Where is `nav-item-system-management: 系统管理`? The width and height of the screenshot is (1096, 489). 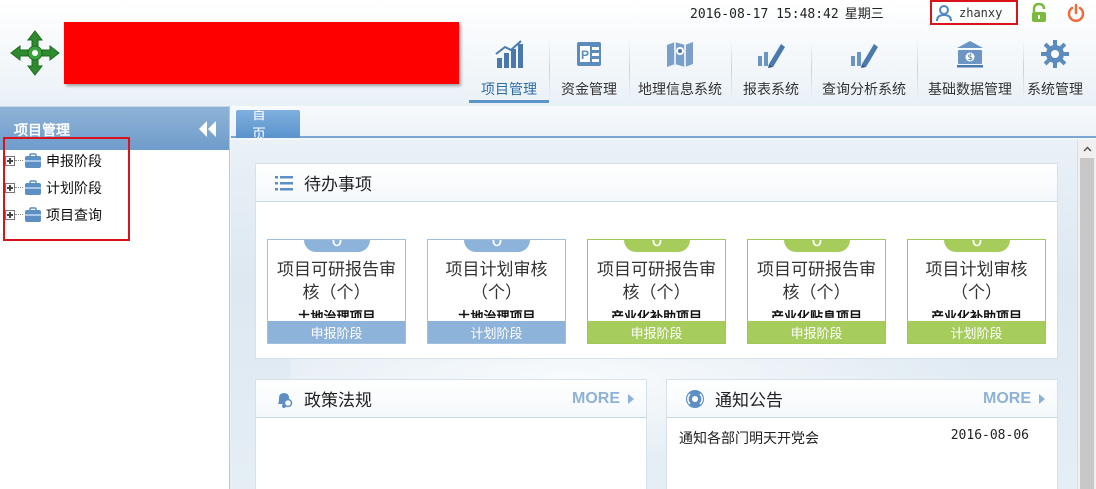 nav-item-system-management: 系统管理 is located at coordinates (1055, 70).